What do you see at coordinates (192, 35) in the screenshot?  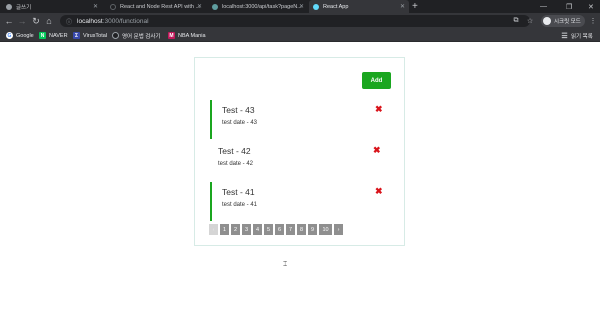 I see `bookmark-label: NBA Mania` at bounding box center [192, 35].